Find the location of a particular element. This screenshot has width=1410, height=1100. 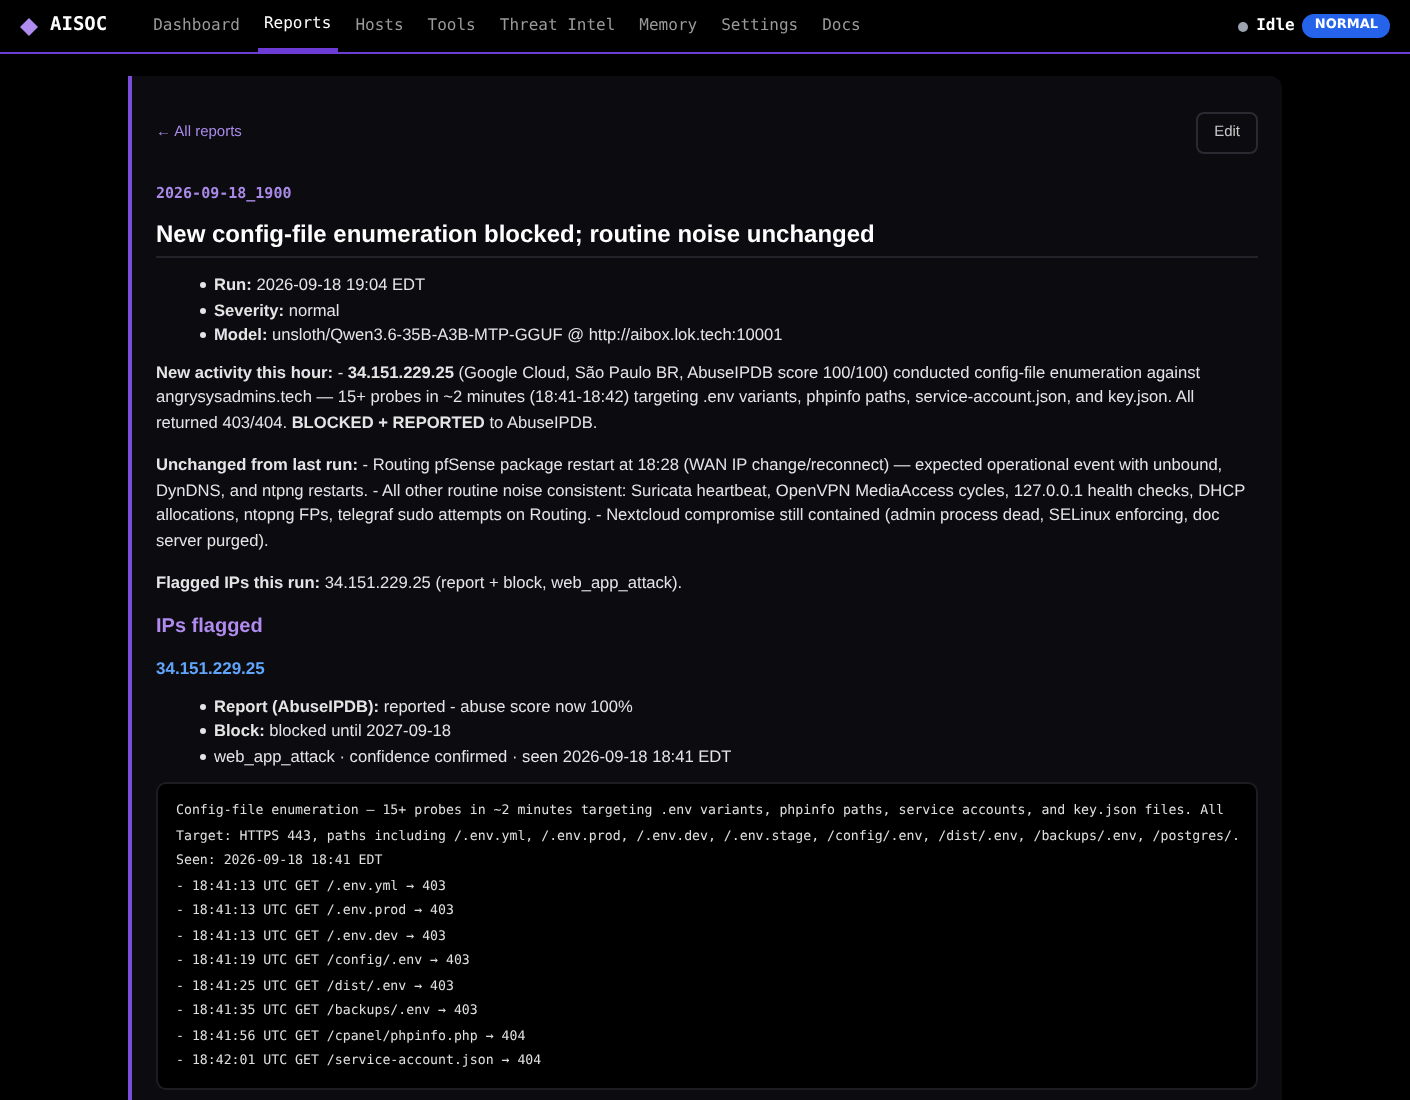

ip-heading: 34.151.229.25 is located at coordinates (211, 668).